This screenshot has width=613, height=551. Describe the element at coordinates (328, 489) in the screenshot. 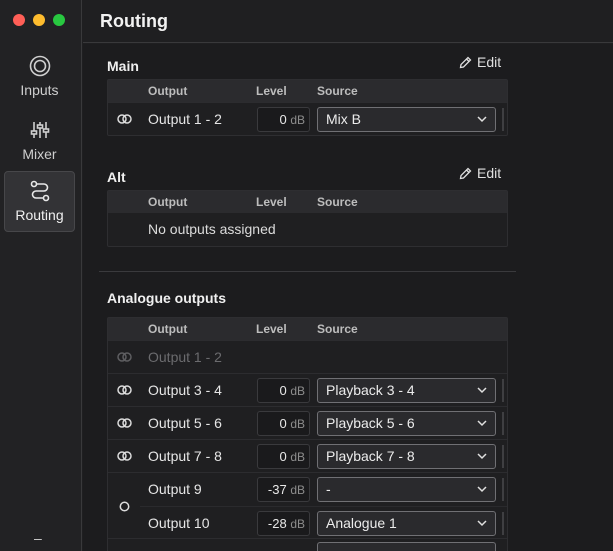

I see `source-value: -` at that location.